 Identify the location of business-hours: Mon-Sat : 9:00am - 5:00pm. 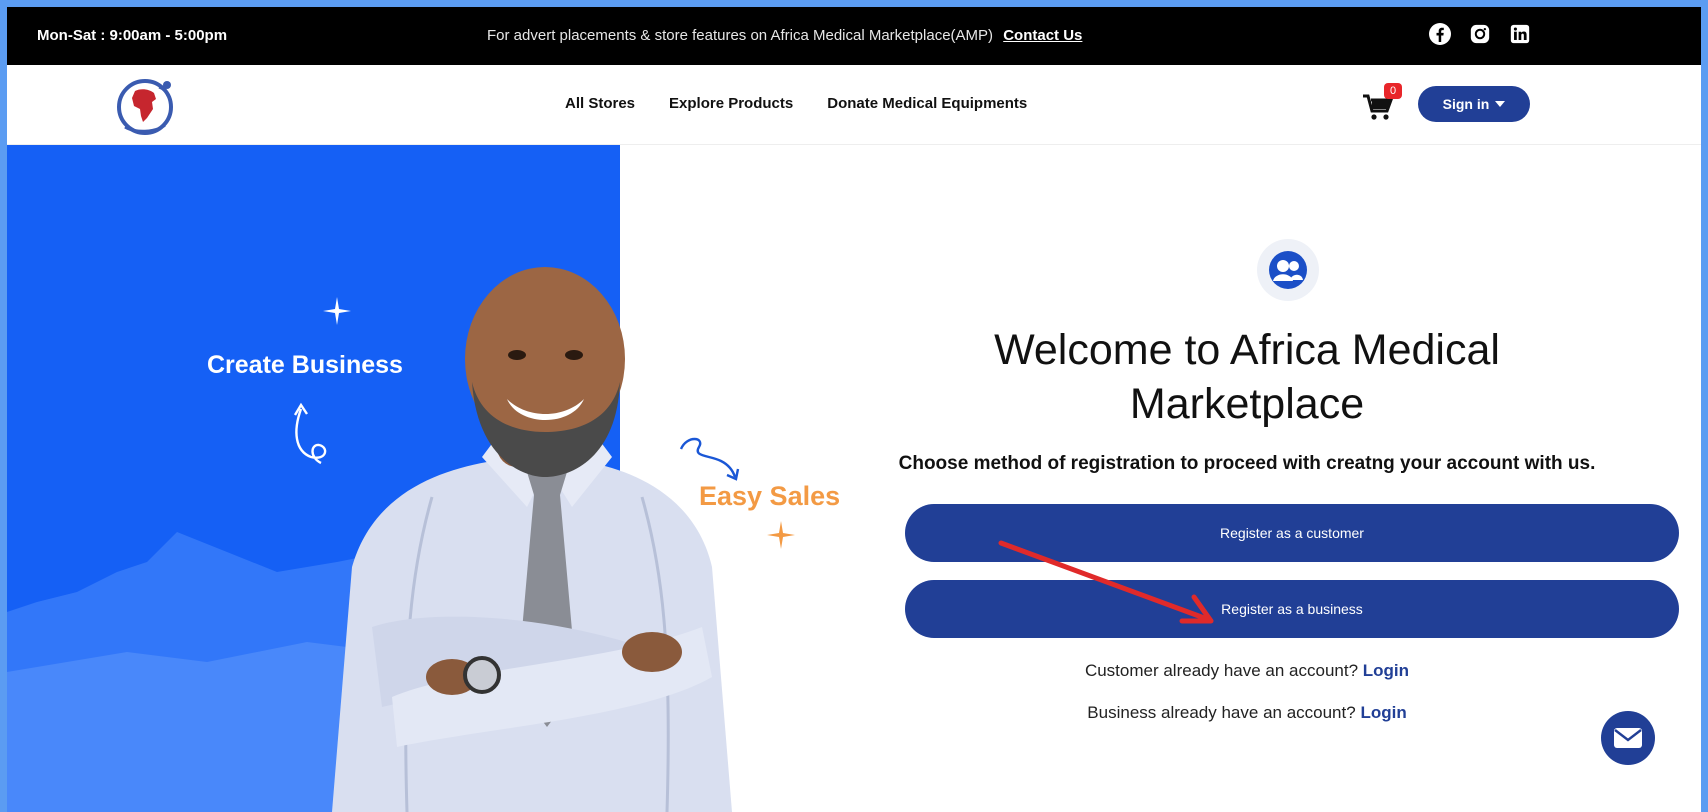
(132, 35).